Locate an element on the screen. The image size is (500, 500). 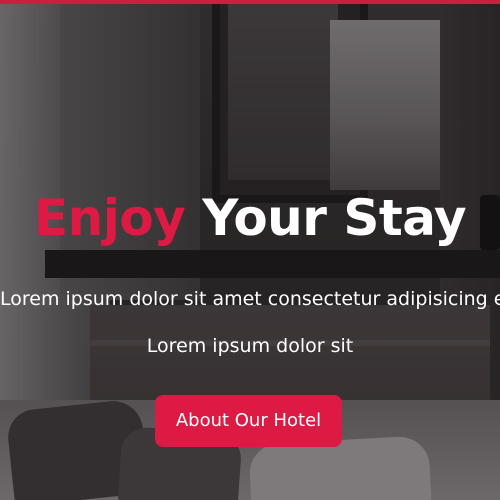
hero-title: Enjoy Your Stay is located at coordinates (250, 218).